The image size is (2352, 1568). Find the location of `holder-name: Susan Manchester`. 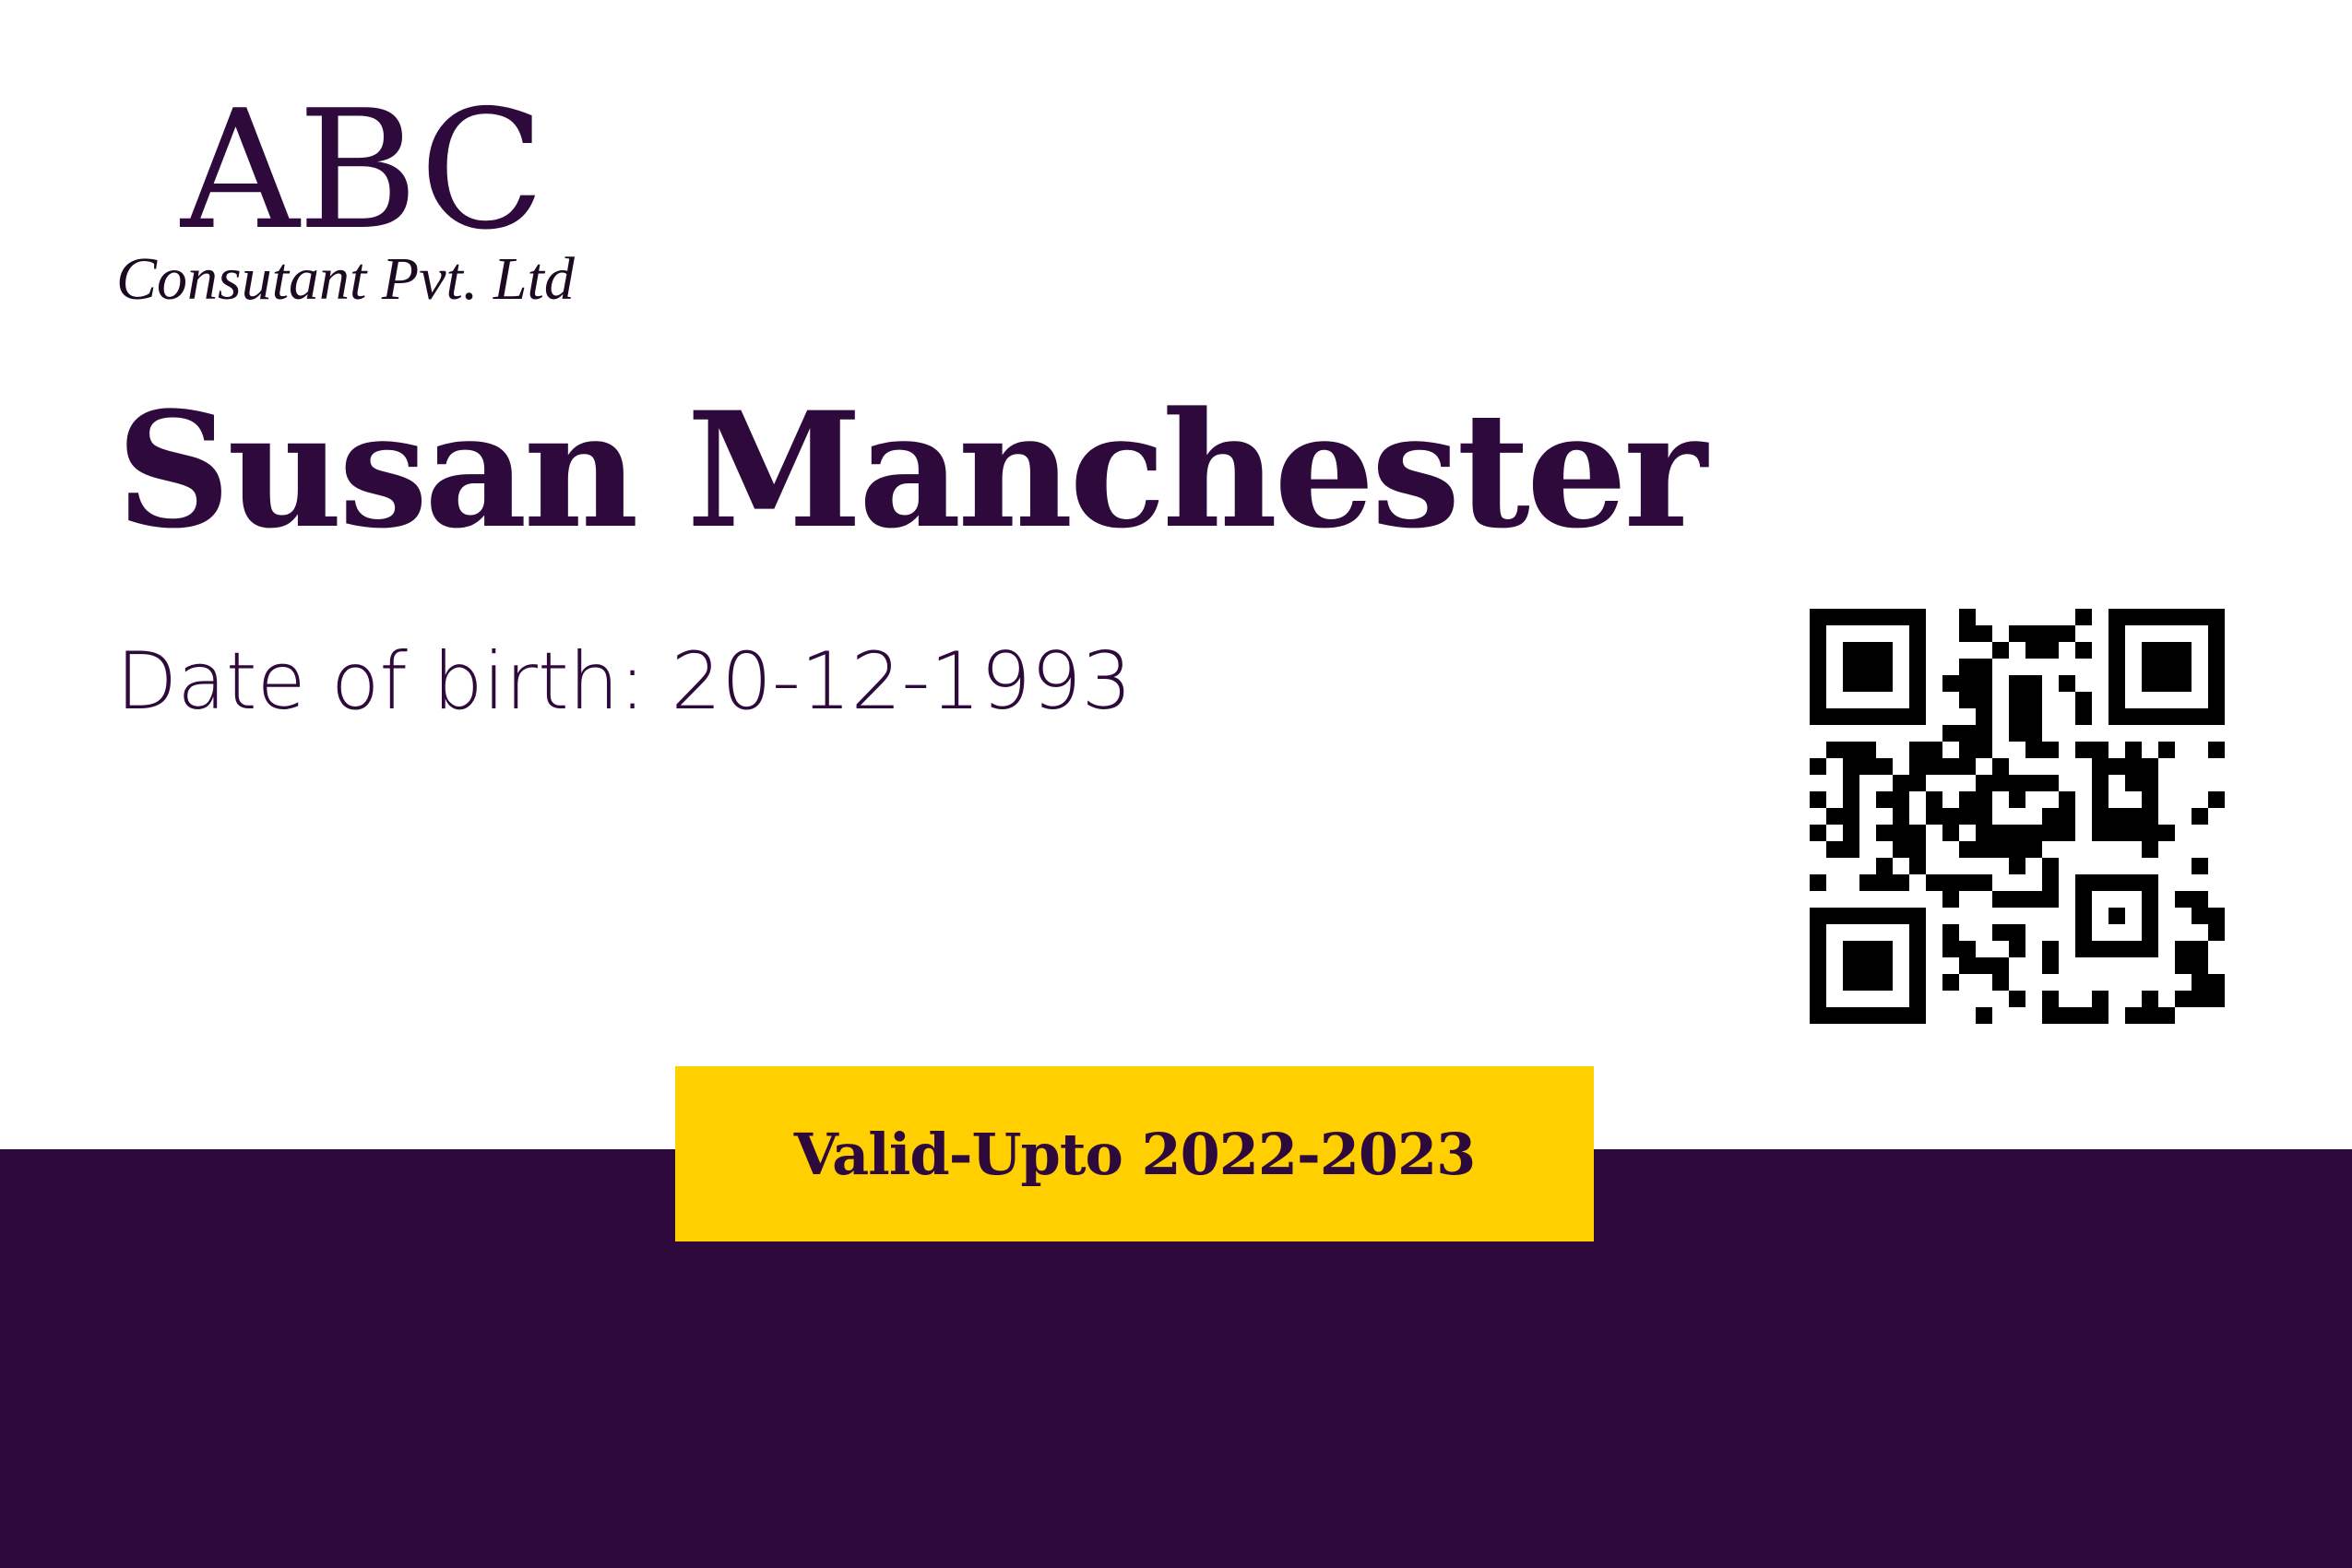

holder-name: Susan Manchester is located at coordinates (911, 470).